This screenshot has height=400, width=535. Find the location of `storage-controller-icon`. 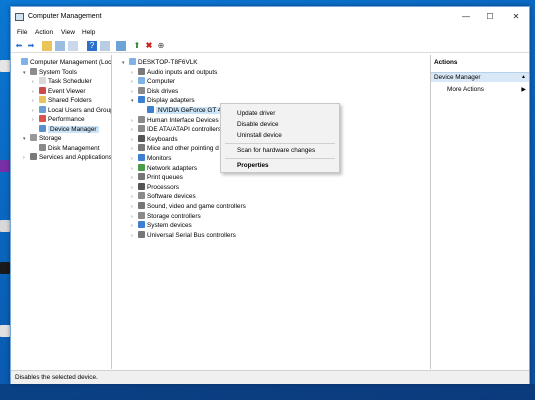

storage-controller-icon is located at coordinates (141, 215).